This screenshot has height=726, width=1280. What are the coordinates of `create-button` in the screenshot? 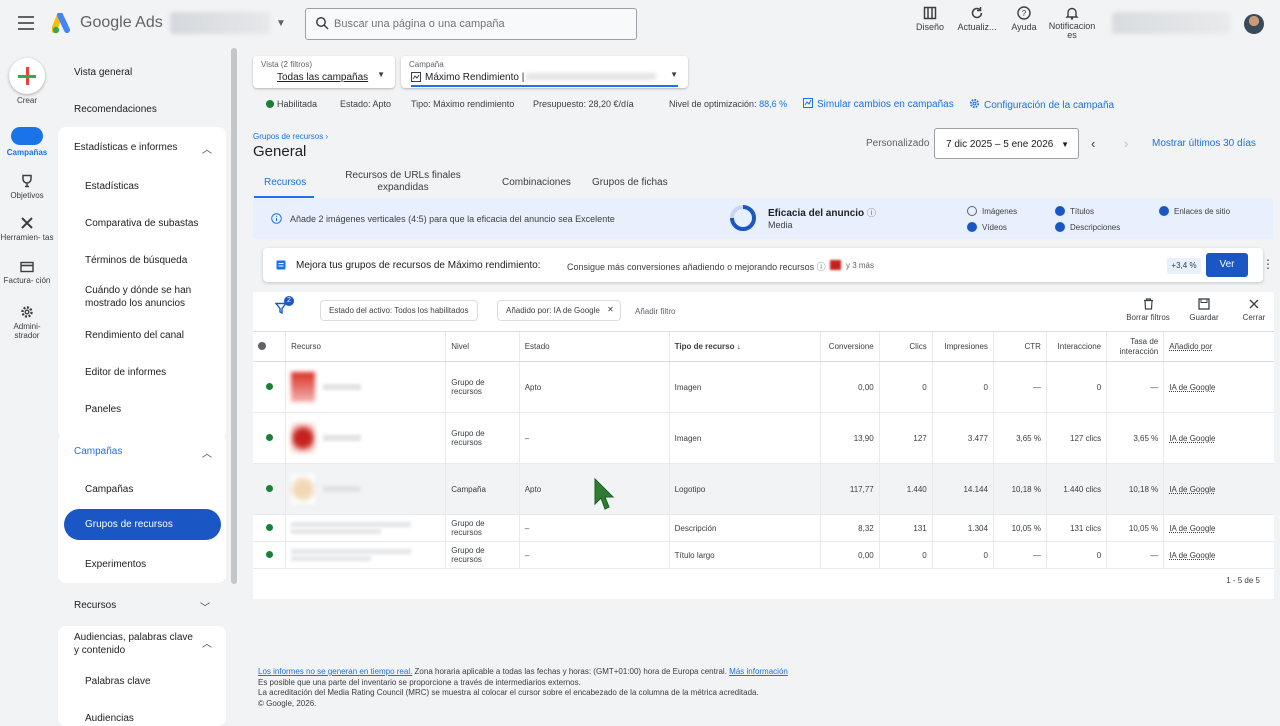 It's located at (27, 76).